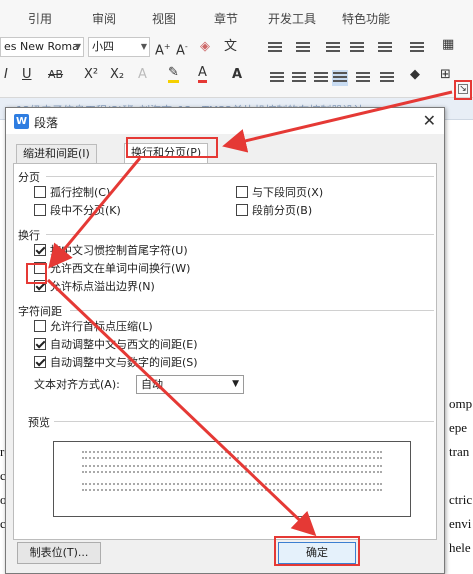  What do you see at coordinates (337, 121) in the screenshot?
I see `arrow-to-tab` at bounding box center [337, 121].